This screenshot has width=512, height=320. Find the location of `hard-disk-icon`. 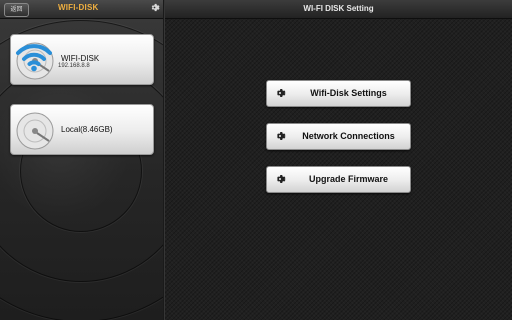

hard-disk-icon is located at coordinates (35, 131).